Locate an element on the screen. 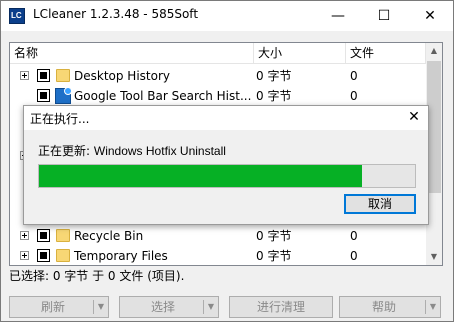 This screenshot has height=322, width=454. select-label: 选择 is located at coordinates (162, 307).